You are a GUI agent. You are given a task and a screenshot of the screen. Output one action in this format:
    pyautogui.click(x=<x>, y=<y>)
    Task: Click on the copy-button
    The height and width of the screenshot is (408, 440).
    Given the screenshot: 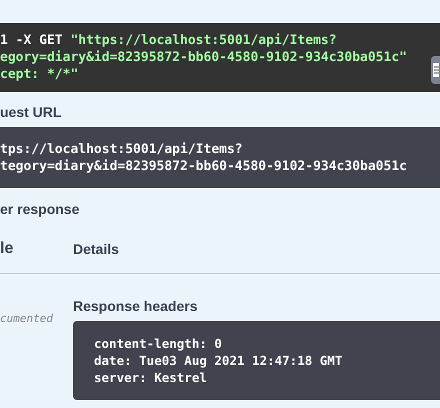 What is the action you would take?
    pyautogui.click(x=435, y=70)
    